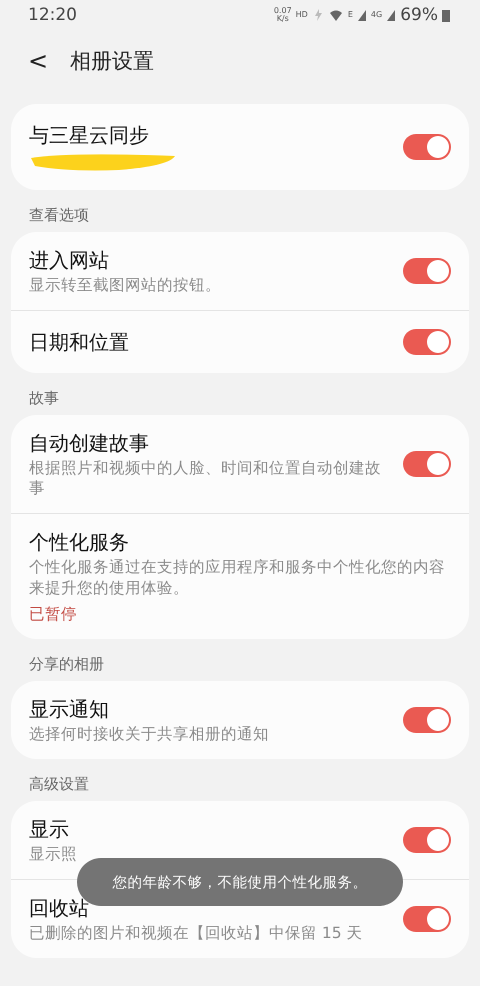 Image resolution: width=480 pixels, height=986 pixels. Describe the element at coordinates (69, 709) in the screenshot. I see `setting-title: 显示通知` at that location.